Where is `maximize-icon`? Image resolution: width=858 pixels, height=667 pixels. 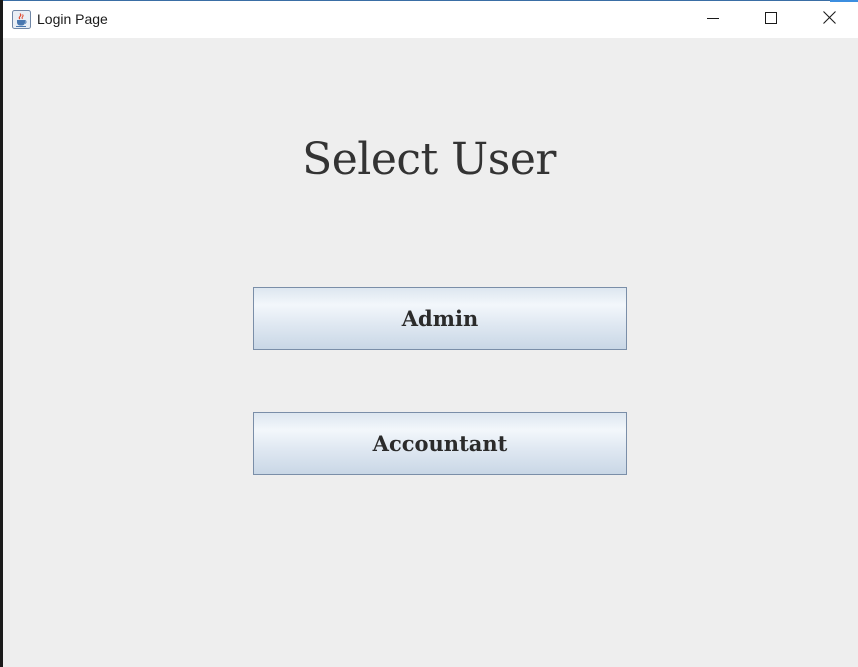 maximize-icon is located at coordinates (771, 20).